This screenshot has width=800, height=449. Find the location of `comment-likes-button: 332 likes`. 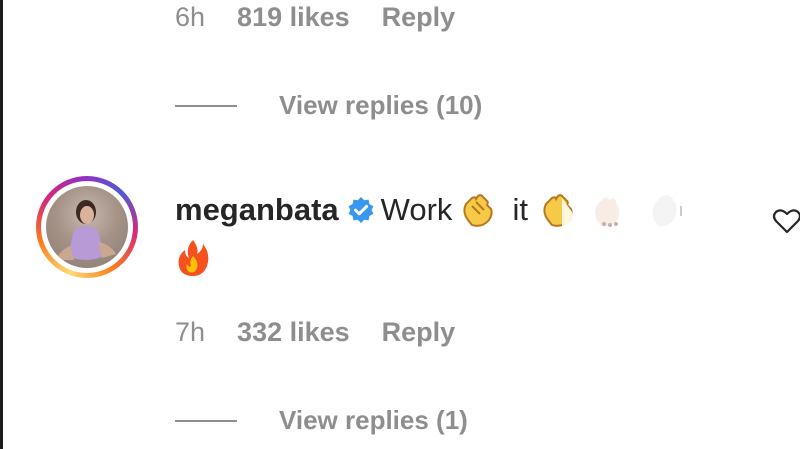

comment-likes-button: 332 likes is located at coordinates (293, 332).